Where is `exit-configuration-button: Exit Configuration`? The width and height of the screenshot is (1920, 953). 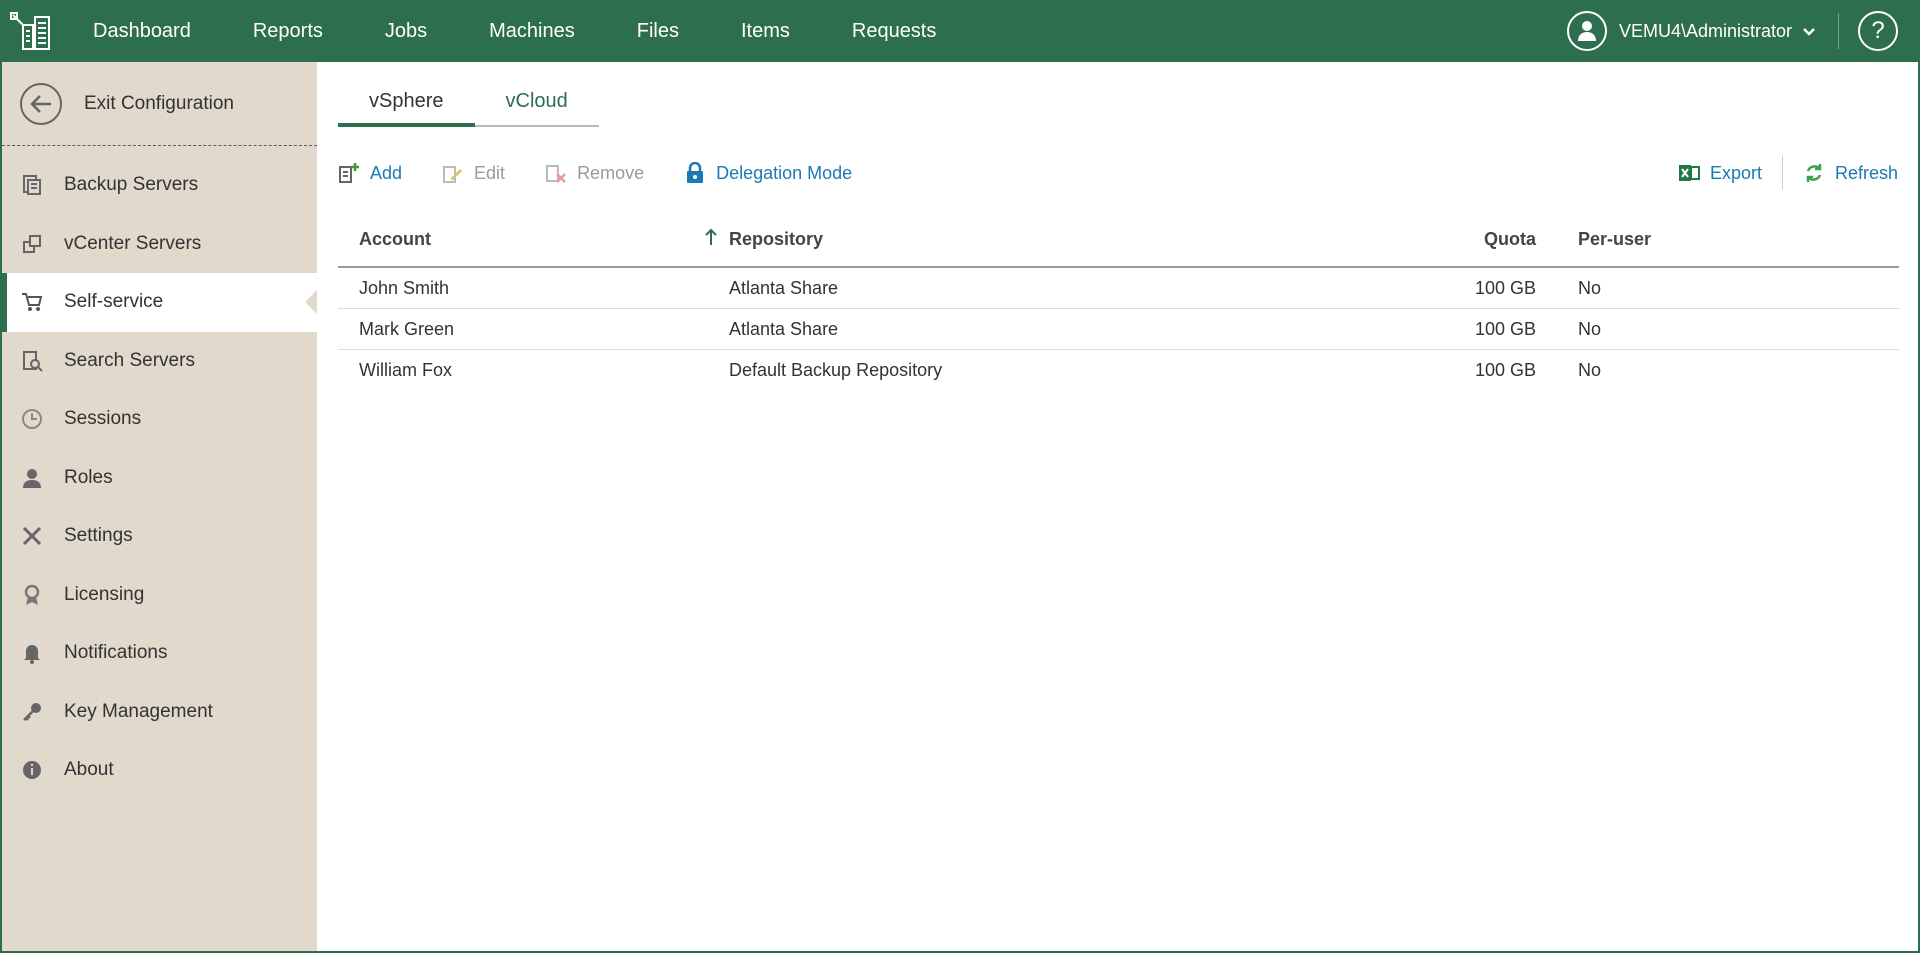 exit-configuration-button: Exit Configuration is located at coordinates (159, 104).